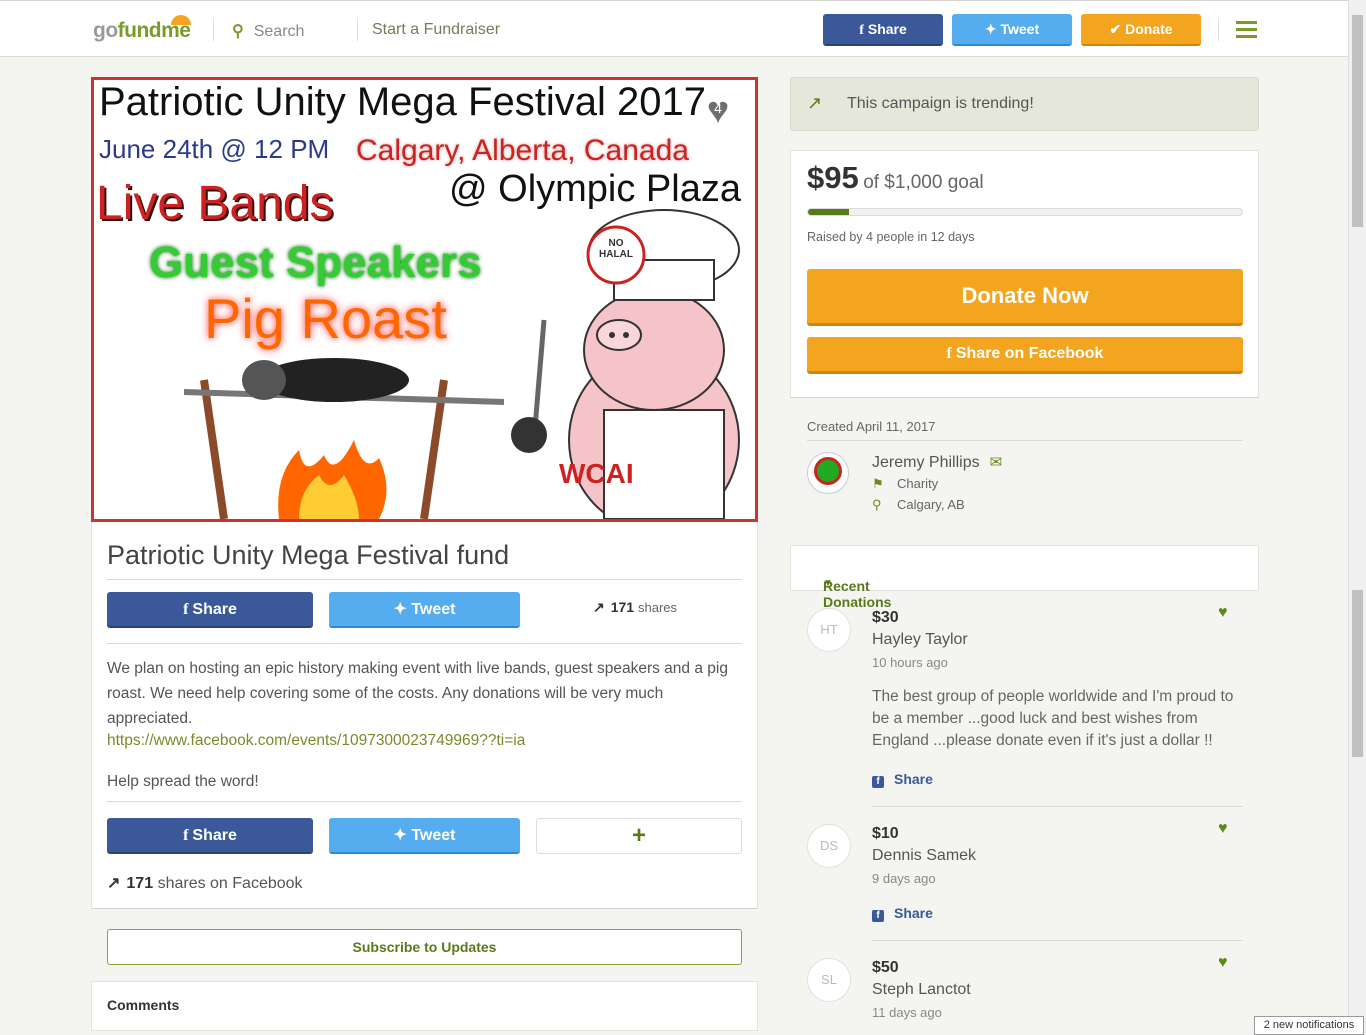 This screenshot has height=1035, width=1366. What do you see at coordinates (885, 617) in the screenshot?
I see `donation-amount: $30` at bounding box center [885, 617].